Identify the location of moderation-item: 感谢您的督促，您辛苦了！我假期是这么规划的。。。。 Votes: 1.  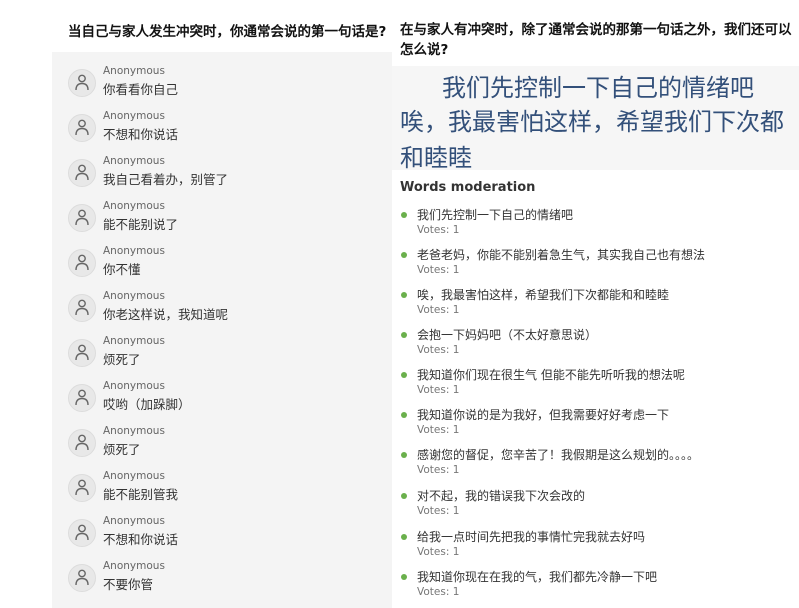
(597, 465).